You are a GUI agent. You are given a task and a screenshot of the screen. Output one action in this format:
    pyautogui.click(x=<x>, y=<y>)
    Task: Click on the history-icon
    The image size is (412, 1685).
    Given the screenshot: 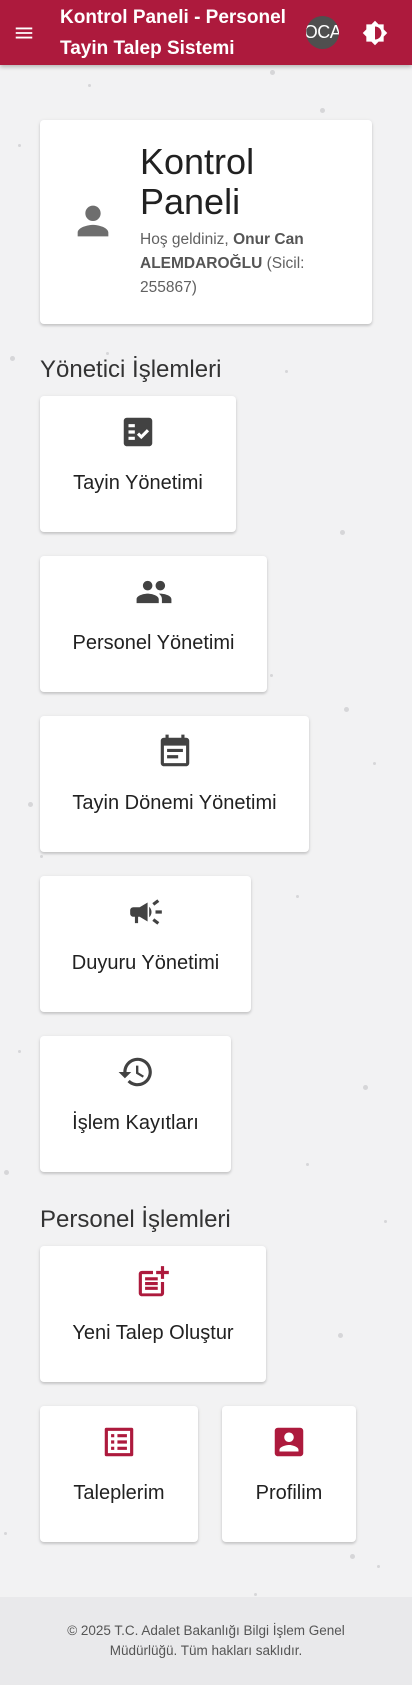 What is the action you would take?
    pyautogui.click(x=136, y=1072)
    